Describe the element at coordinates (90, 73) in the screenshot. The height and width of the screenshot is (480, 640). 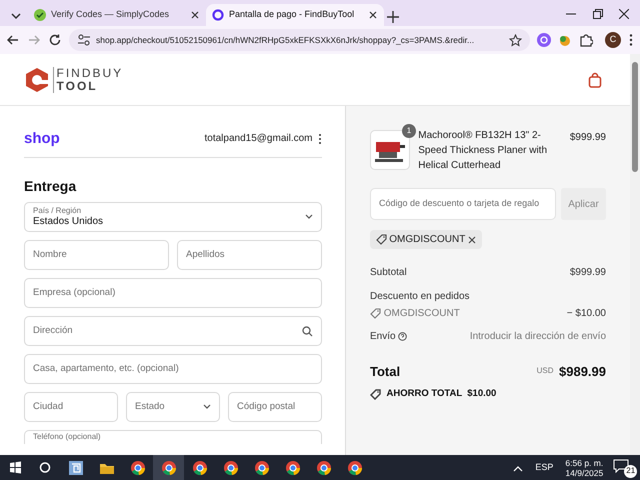
I see `logo-text: FINDBUY` at that location.